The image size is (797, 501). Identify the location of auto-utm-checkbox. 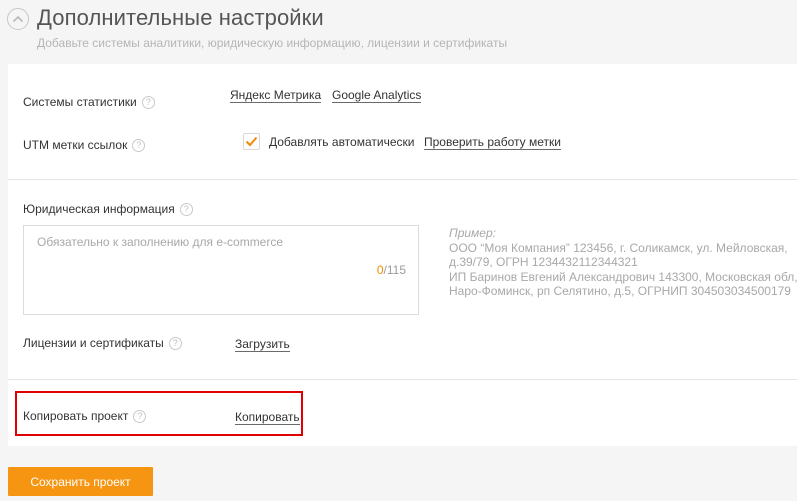
(251, 141).